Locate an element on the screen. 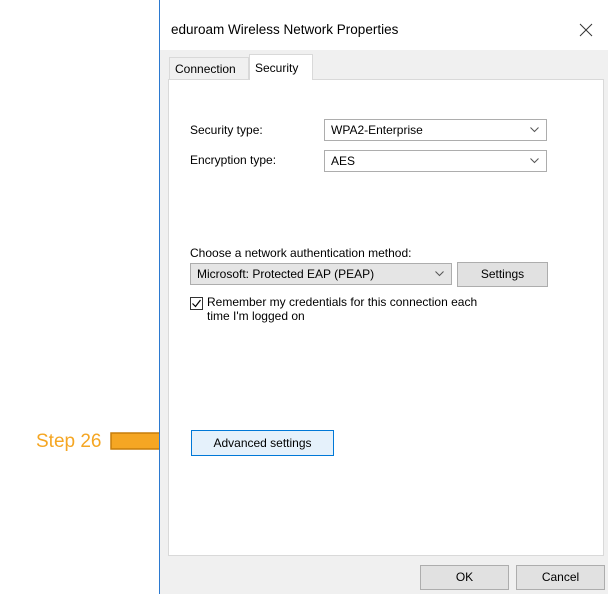 The width and height of the screenshot is (608, 594). checkmark-icon is located at coordinates (196, 303).